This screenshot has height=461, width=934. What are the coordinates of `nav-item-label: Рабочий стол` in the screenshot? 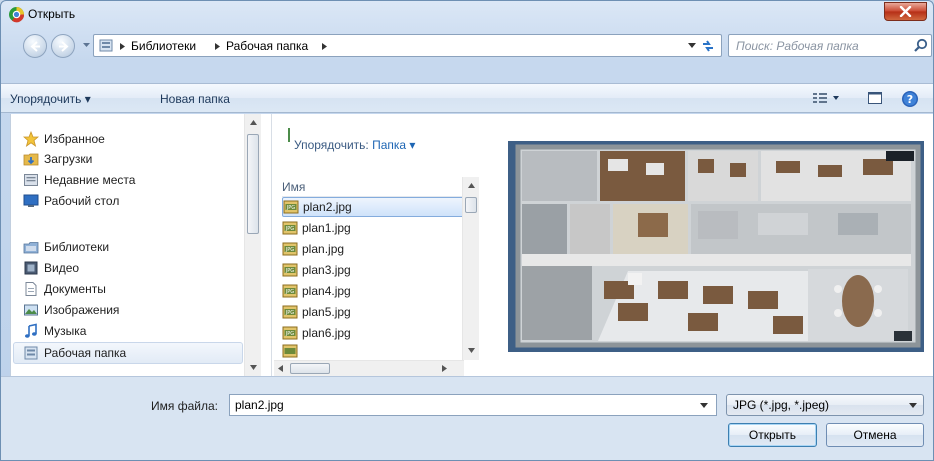 It's located at (82, 201).